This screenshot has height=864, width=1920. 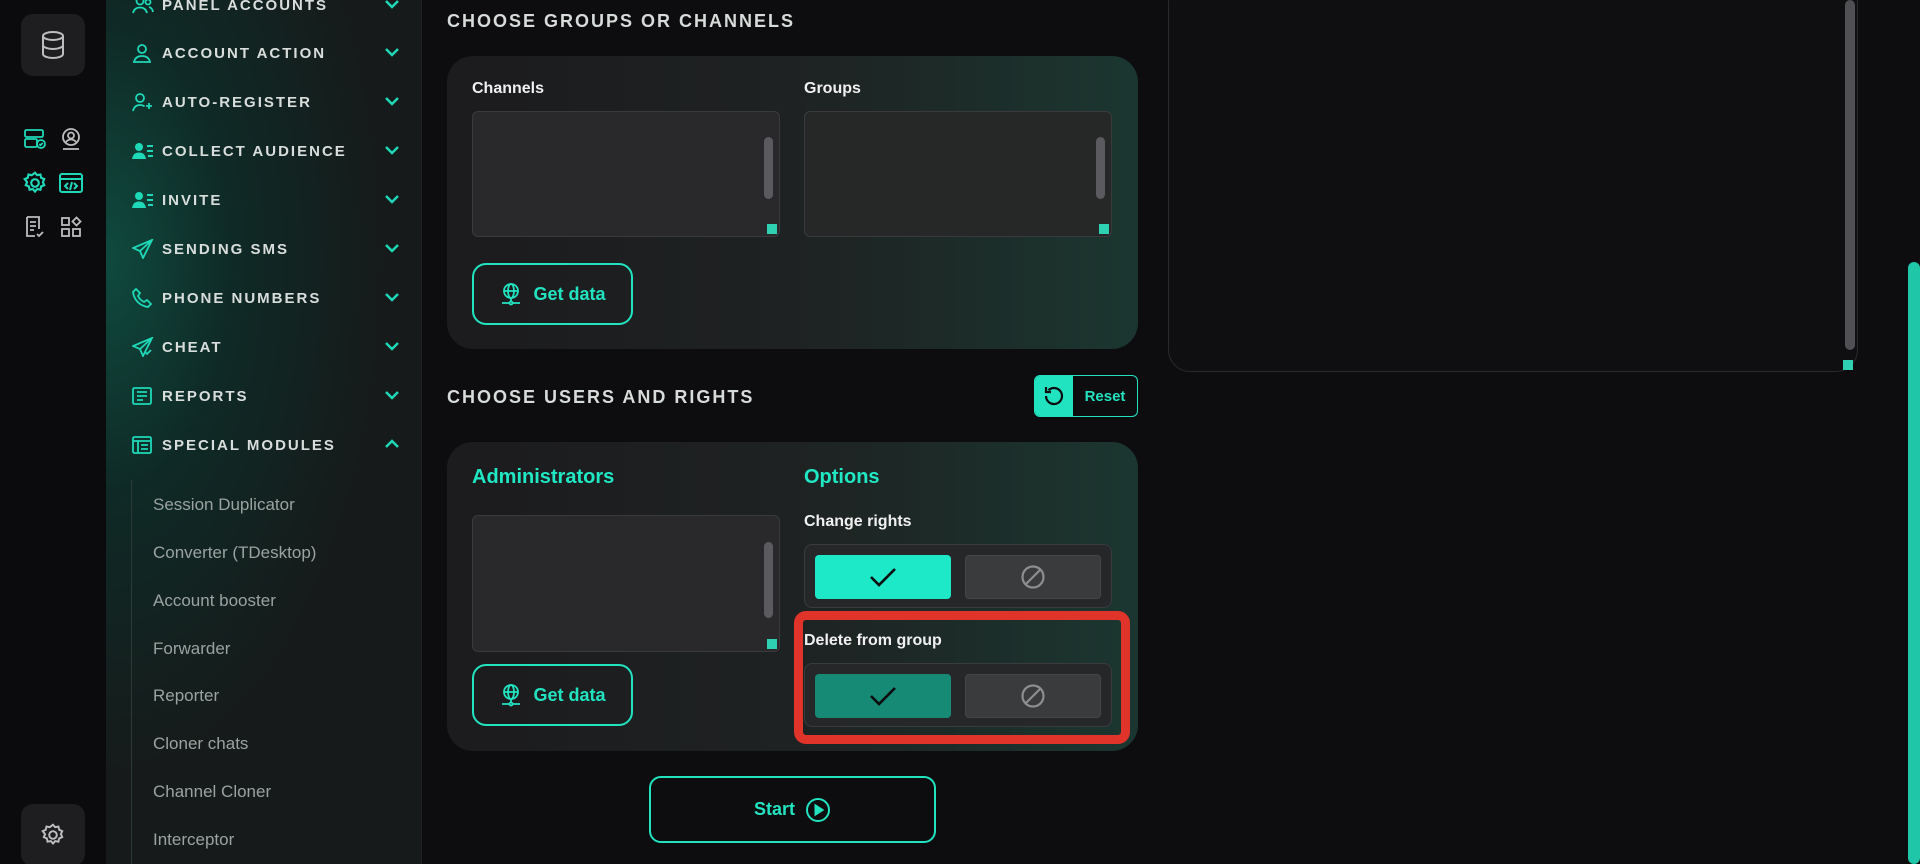 I want to click on server-check-icon, so click(x=35, y=139).